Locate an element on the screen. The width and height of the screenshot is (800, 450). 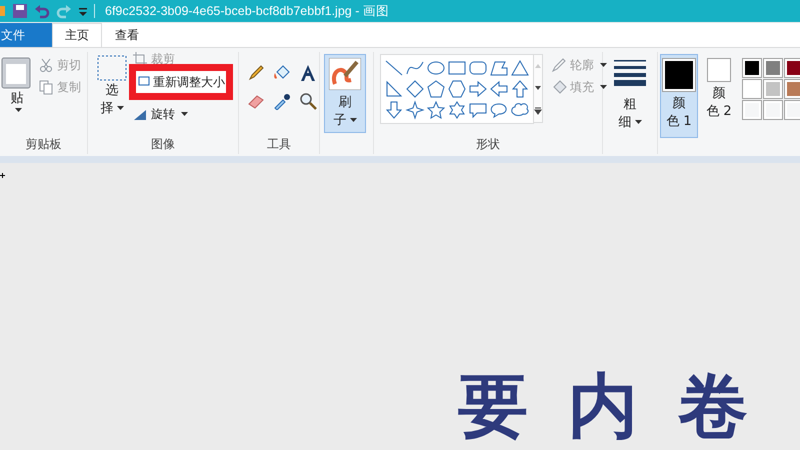
brush-icon is located at coordinates (345, 74).